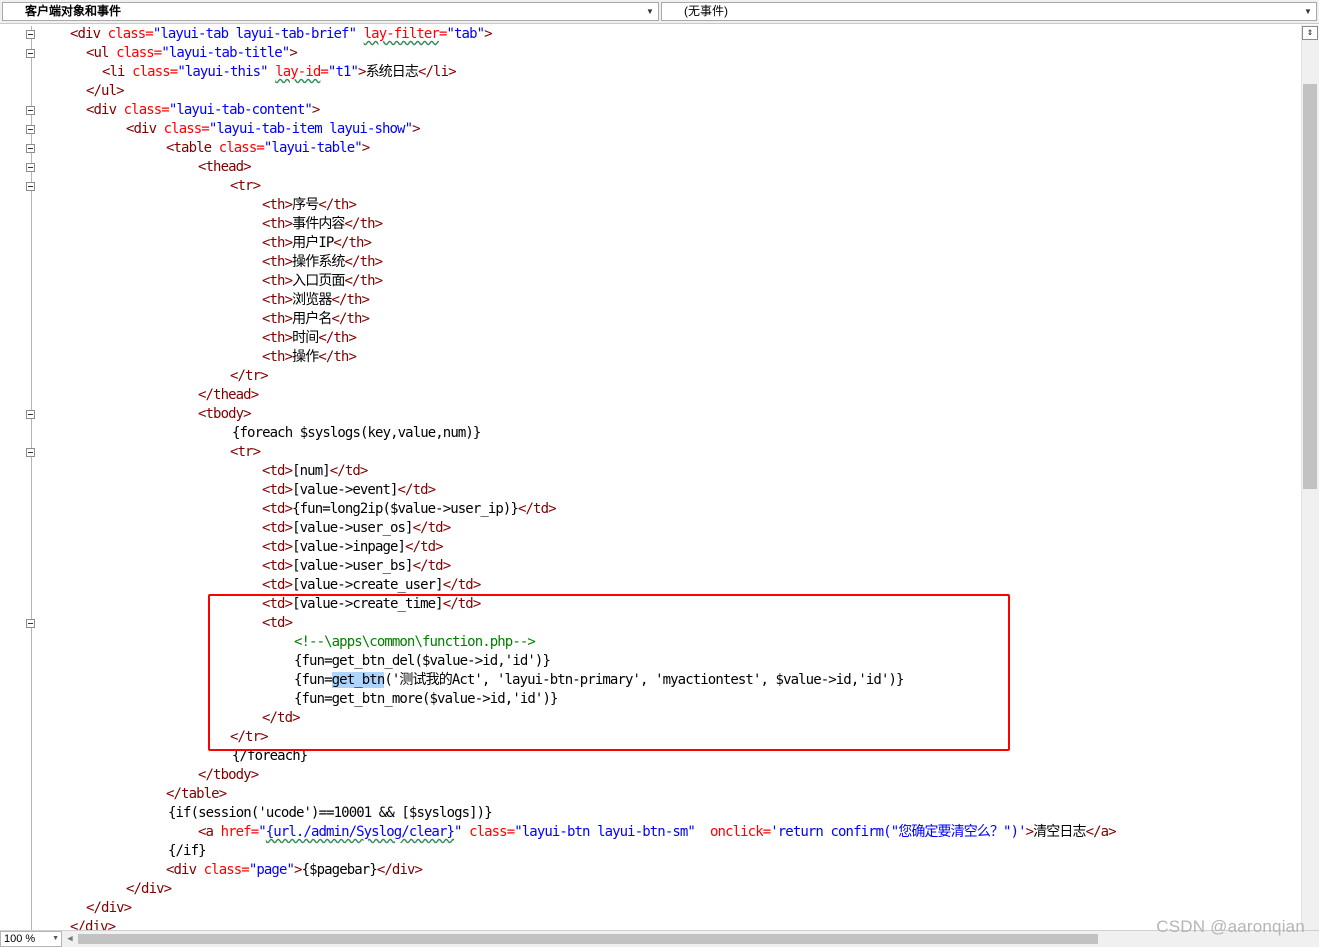  I want to click on split-view-icon: ⇕, so click(1310, 33).